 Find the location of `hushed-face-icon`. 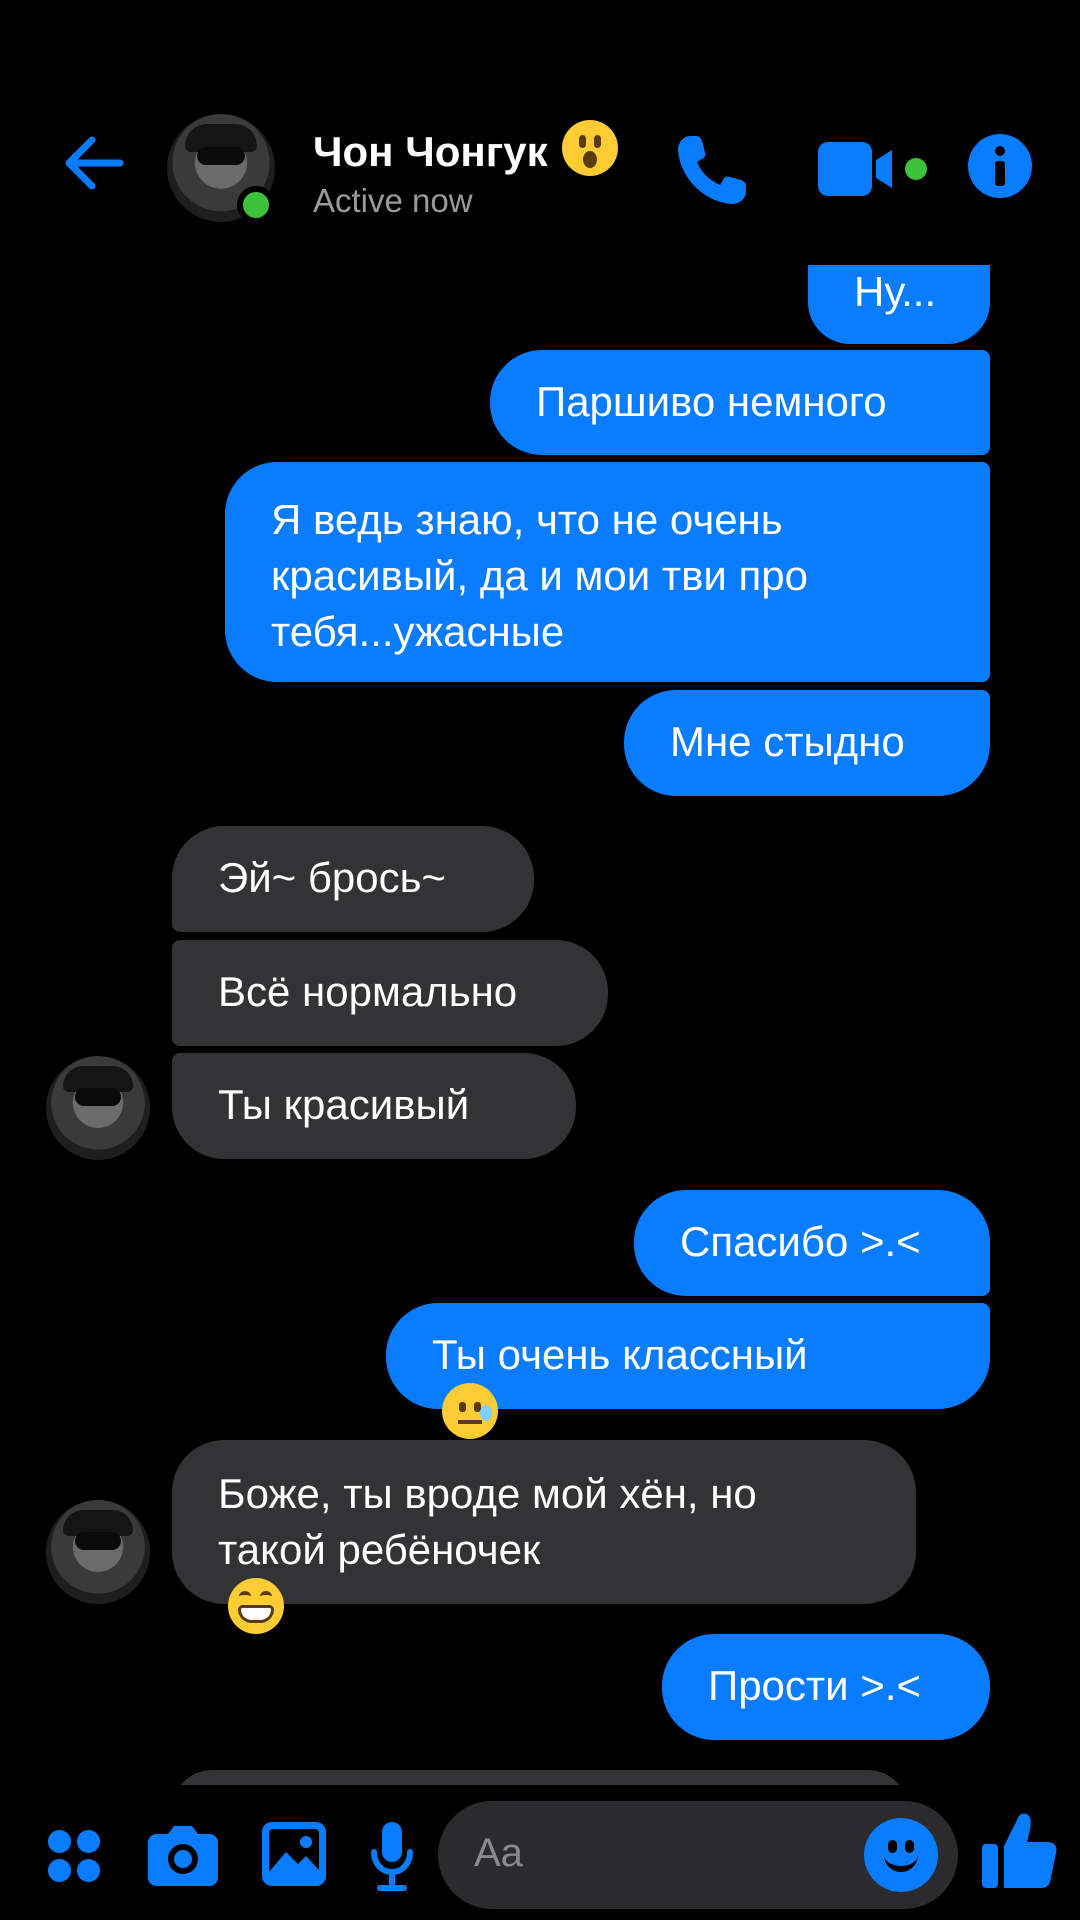

hushed-face-icon is located at coordinates (589, 148).